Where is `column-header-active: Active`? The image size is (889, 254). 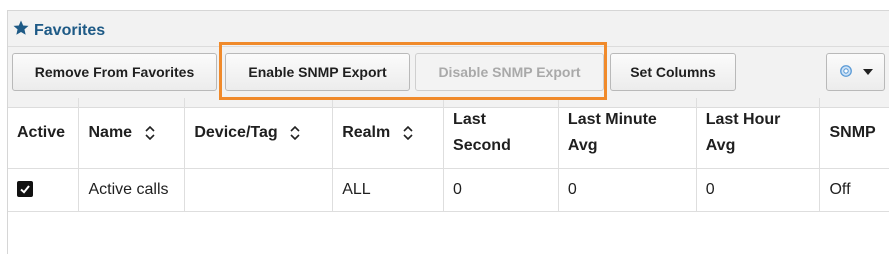 column-header-active: Active is located at coordinates (44, 133).